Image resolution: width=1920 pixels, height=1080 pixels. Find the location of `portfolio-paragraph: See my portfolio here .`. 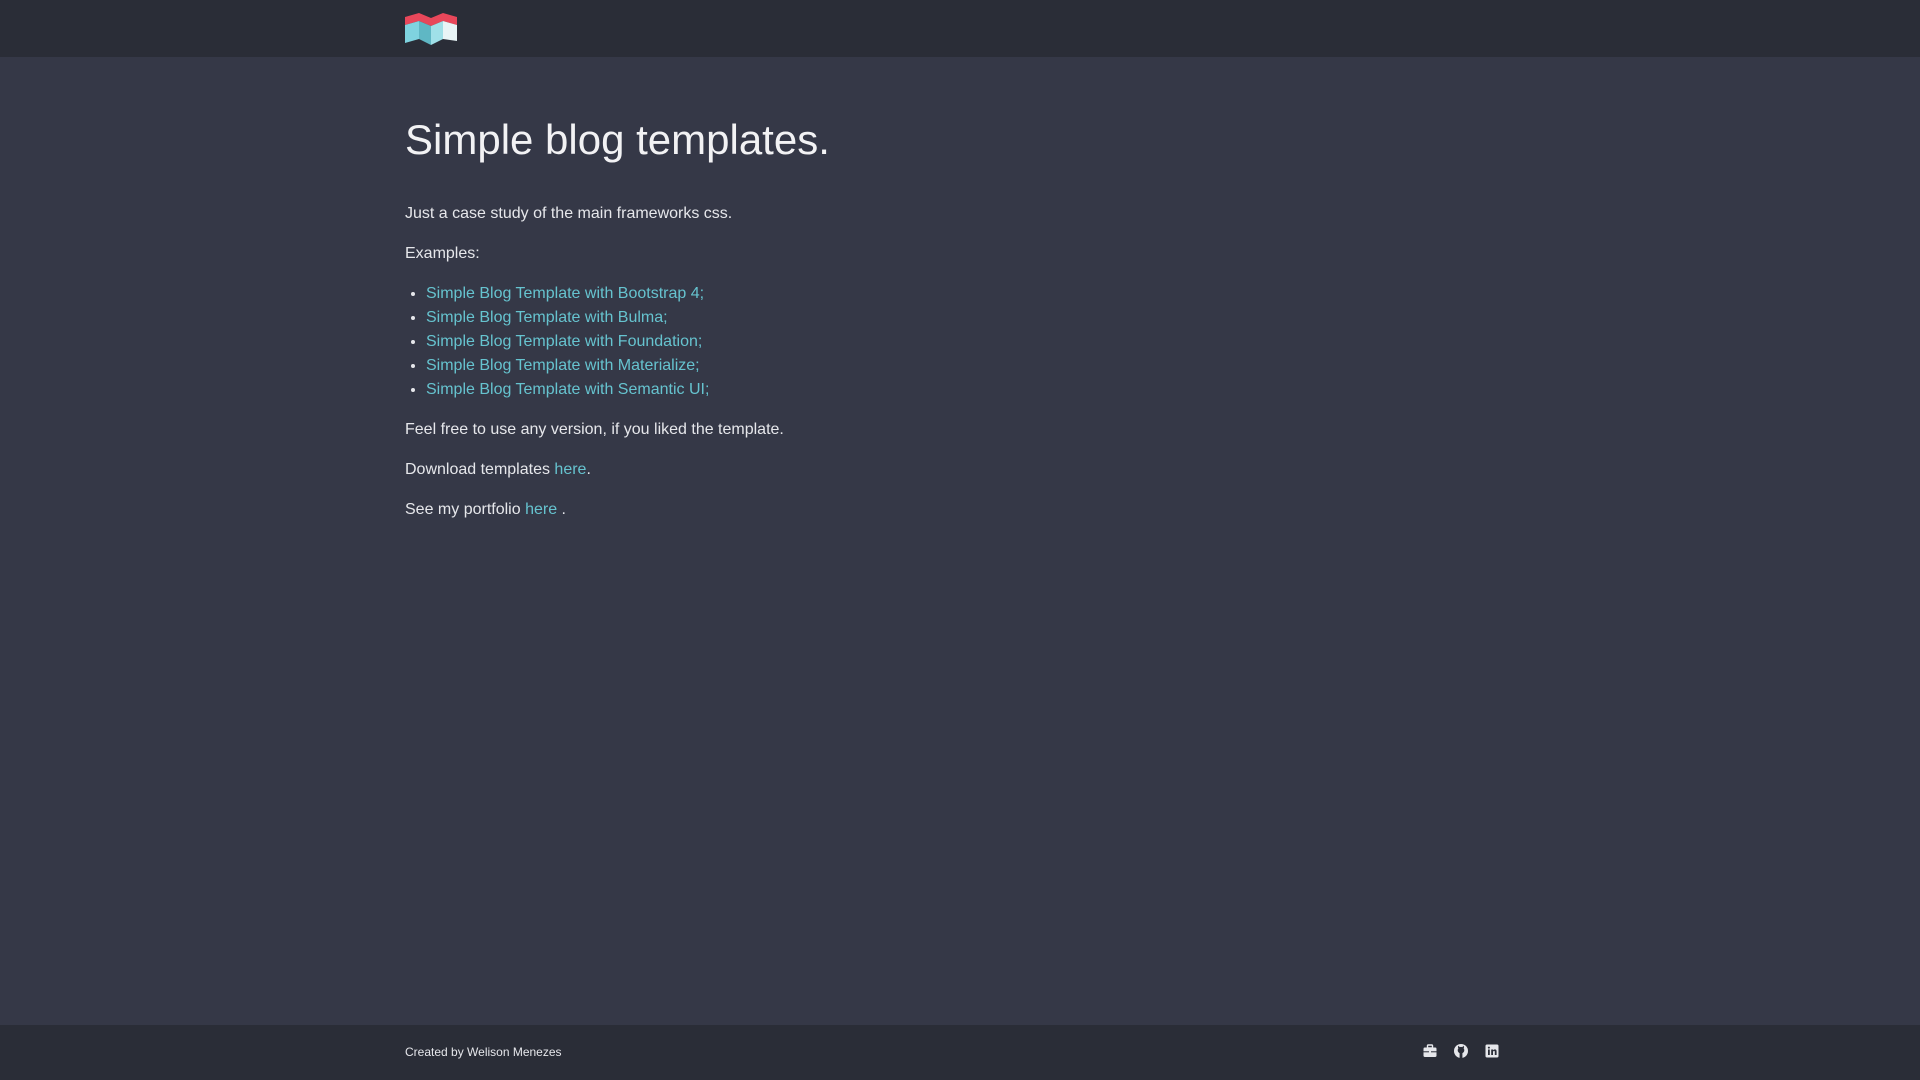

portfolio-paragraph: See my portfolio here . is located at coordinates (955, 510).